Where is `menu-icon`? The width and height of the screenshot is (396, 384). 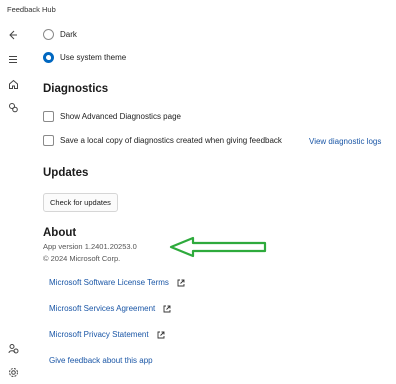
menu-icon is located at coordinates (13, 59).